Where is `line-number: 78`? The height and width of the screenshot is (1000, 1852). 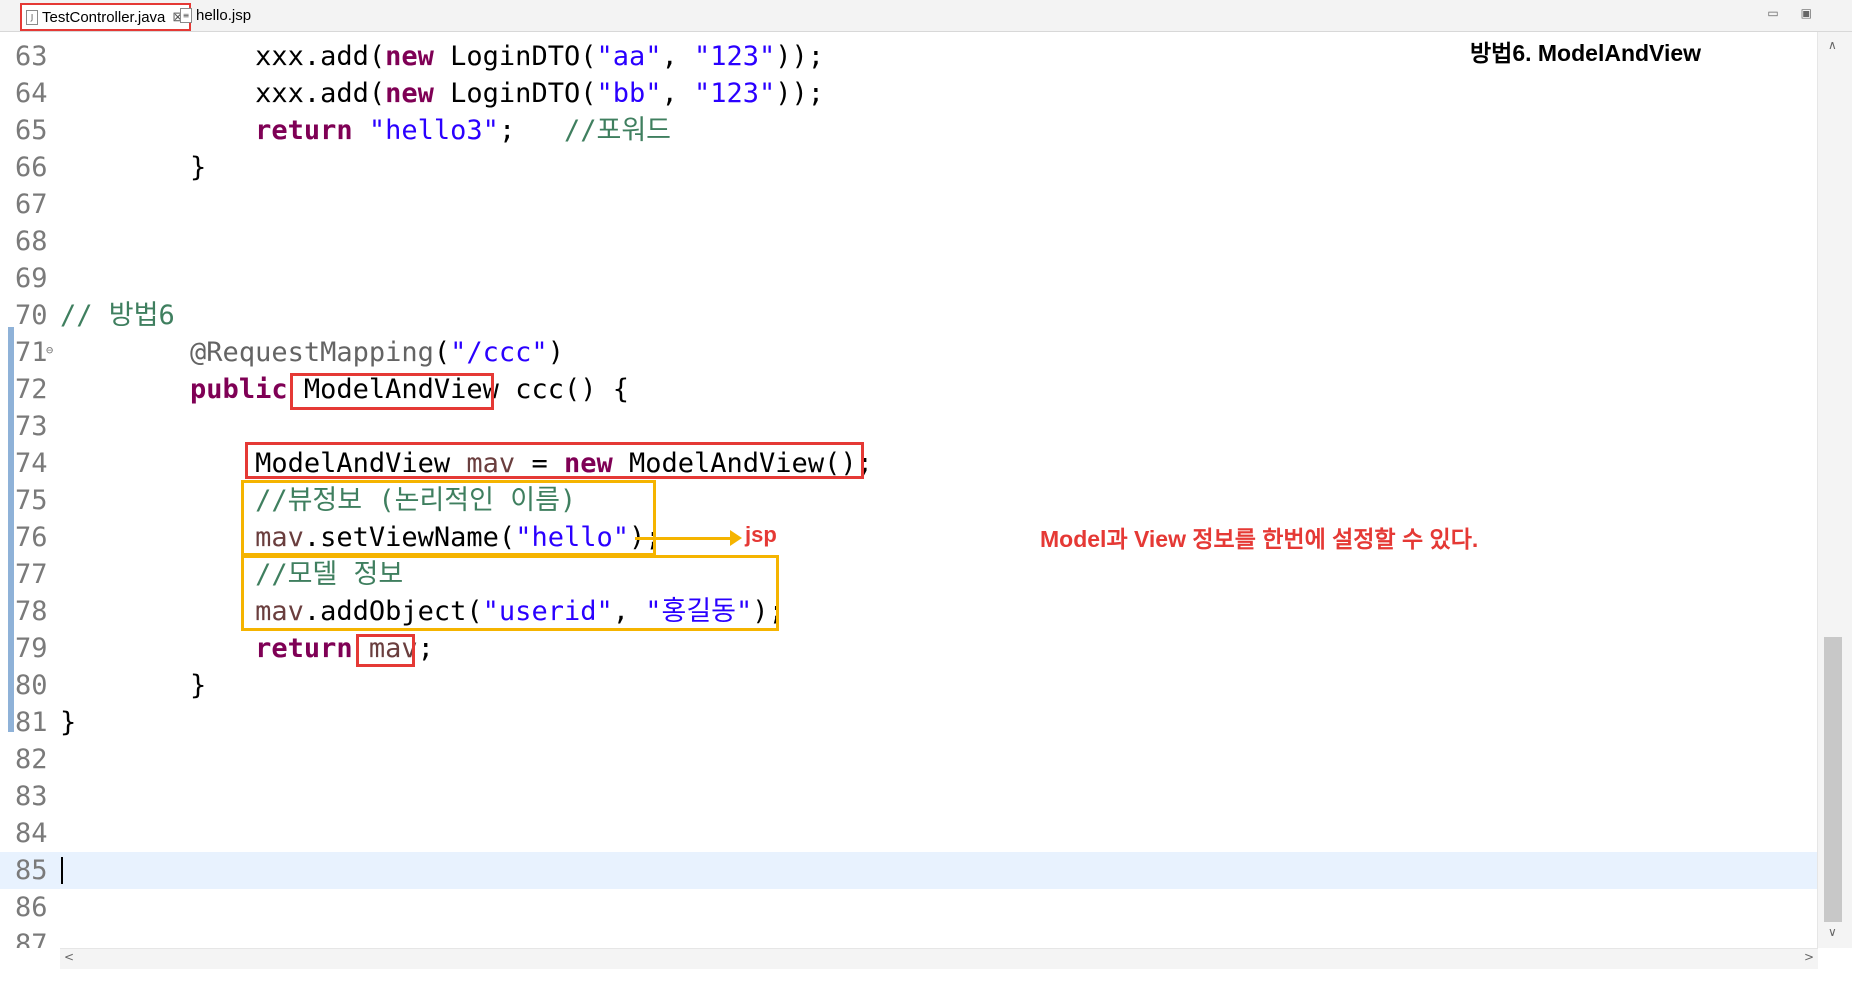 line-number: 78 is located at coordinates (31, 611).